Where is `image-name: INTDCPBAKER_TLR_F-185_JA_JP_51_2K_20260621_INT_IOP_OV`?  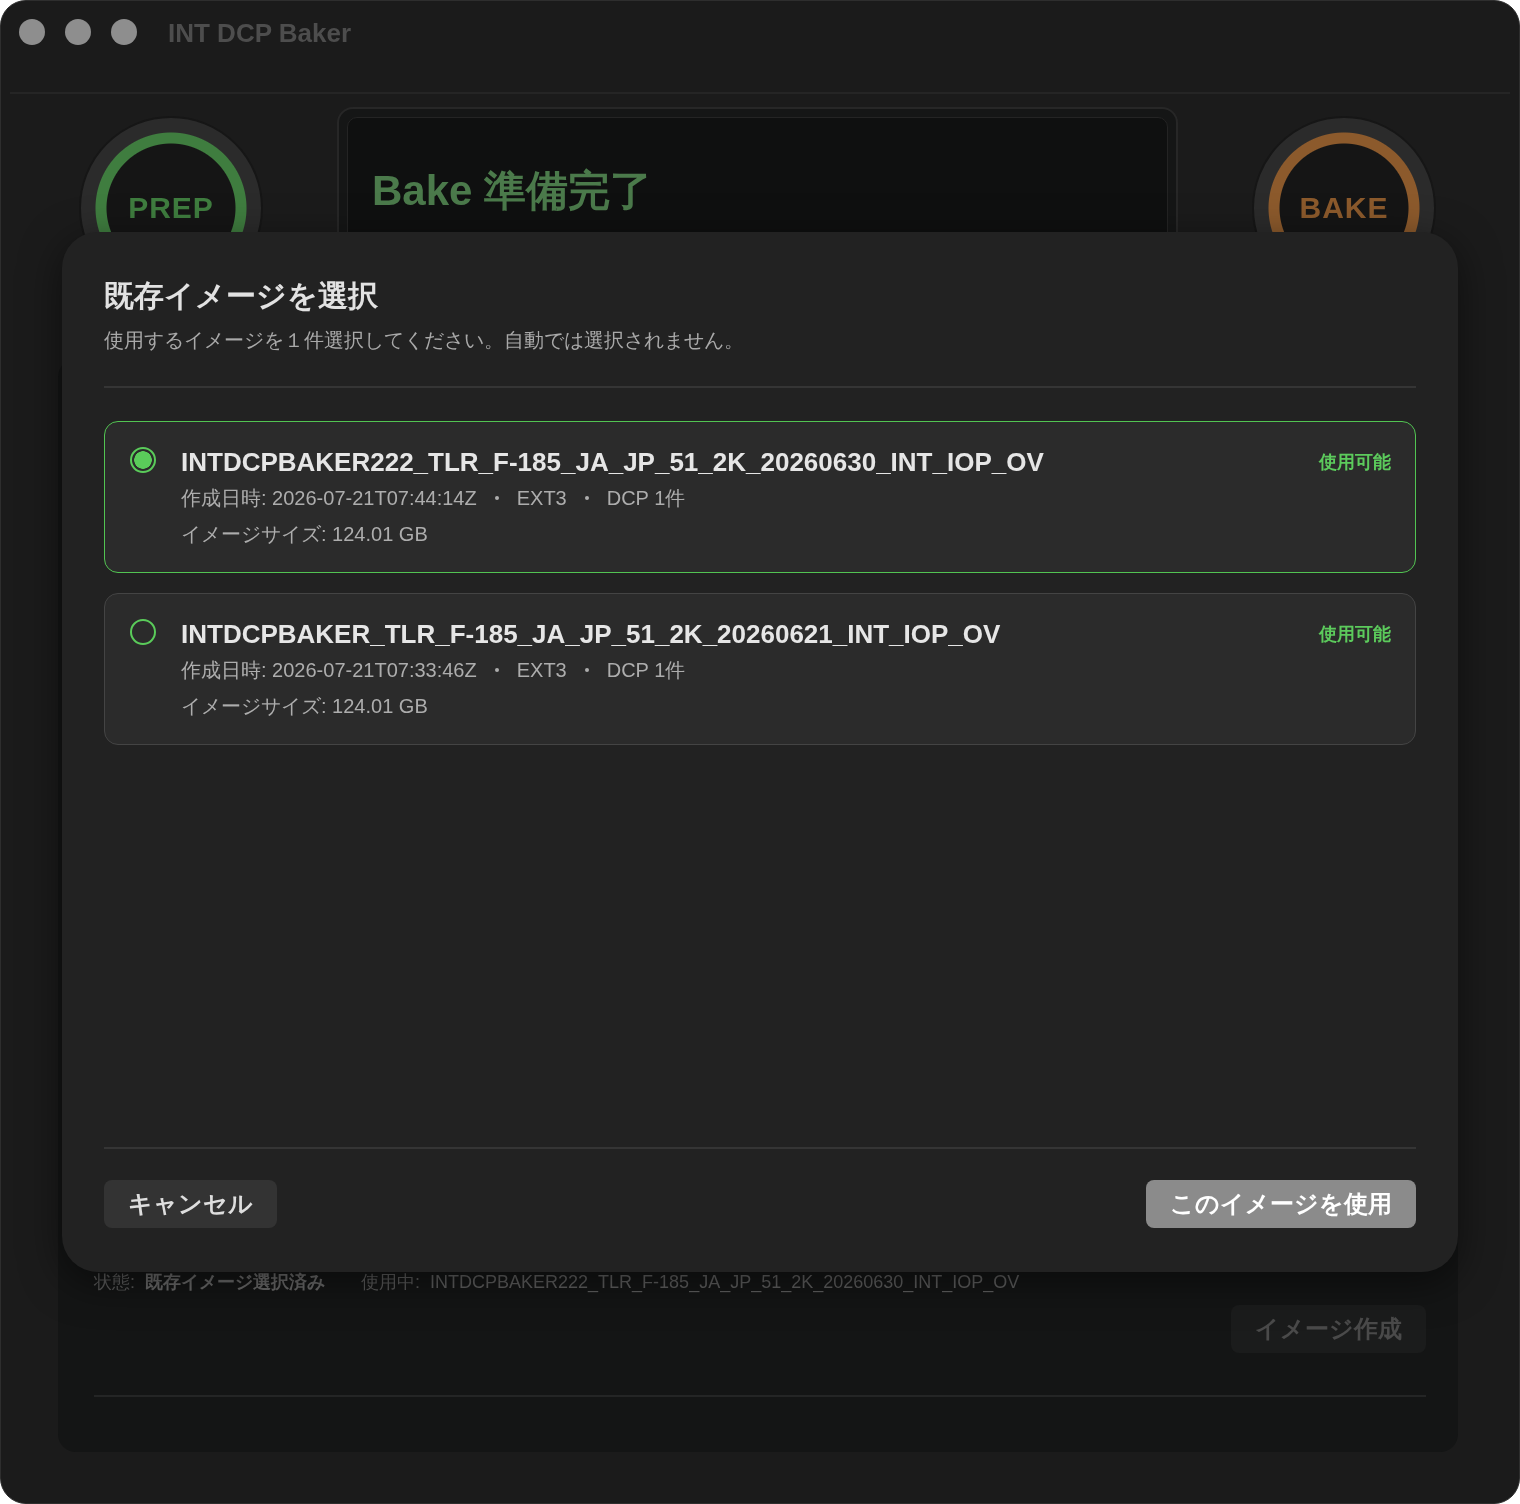 image-name: INTDCPBAKER_TLR_F-185_JA_JP_51_2K_20260621_INT_IOP_OV is located at coordinates (591, 634).